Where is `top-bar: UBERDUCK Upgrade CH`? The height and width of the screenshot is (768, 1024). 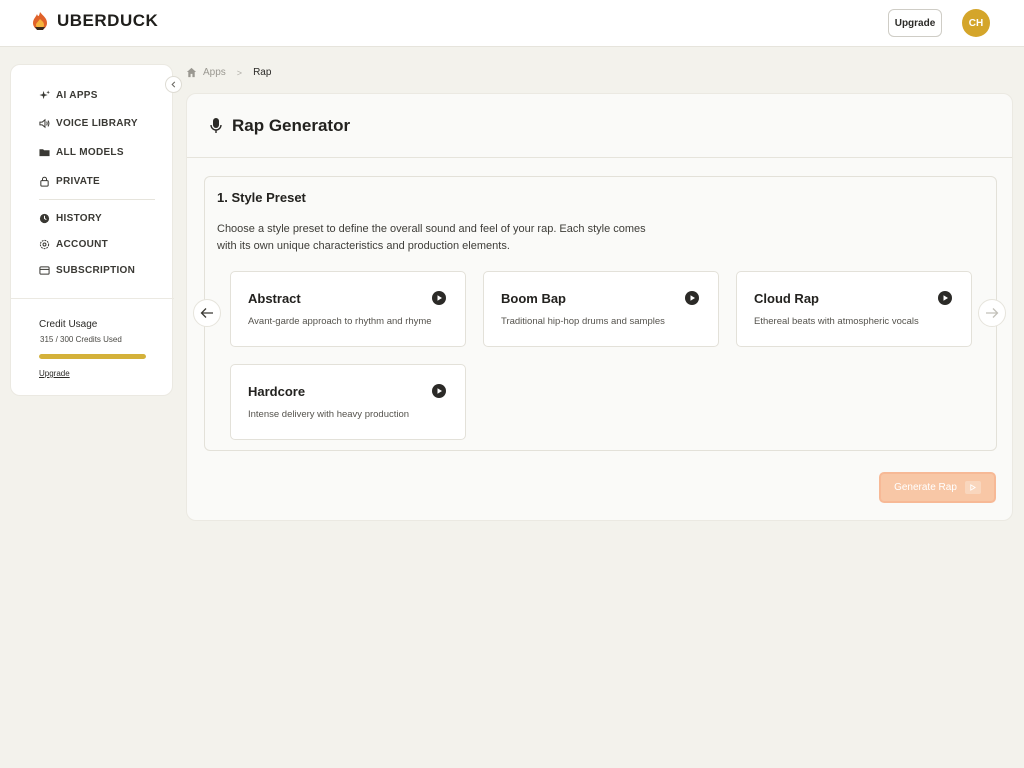
top-bar: UBERDUCK Upgrade CH is located at coordinates (512, 23).